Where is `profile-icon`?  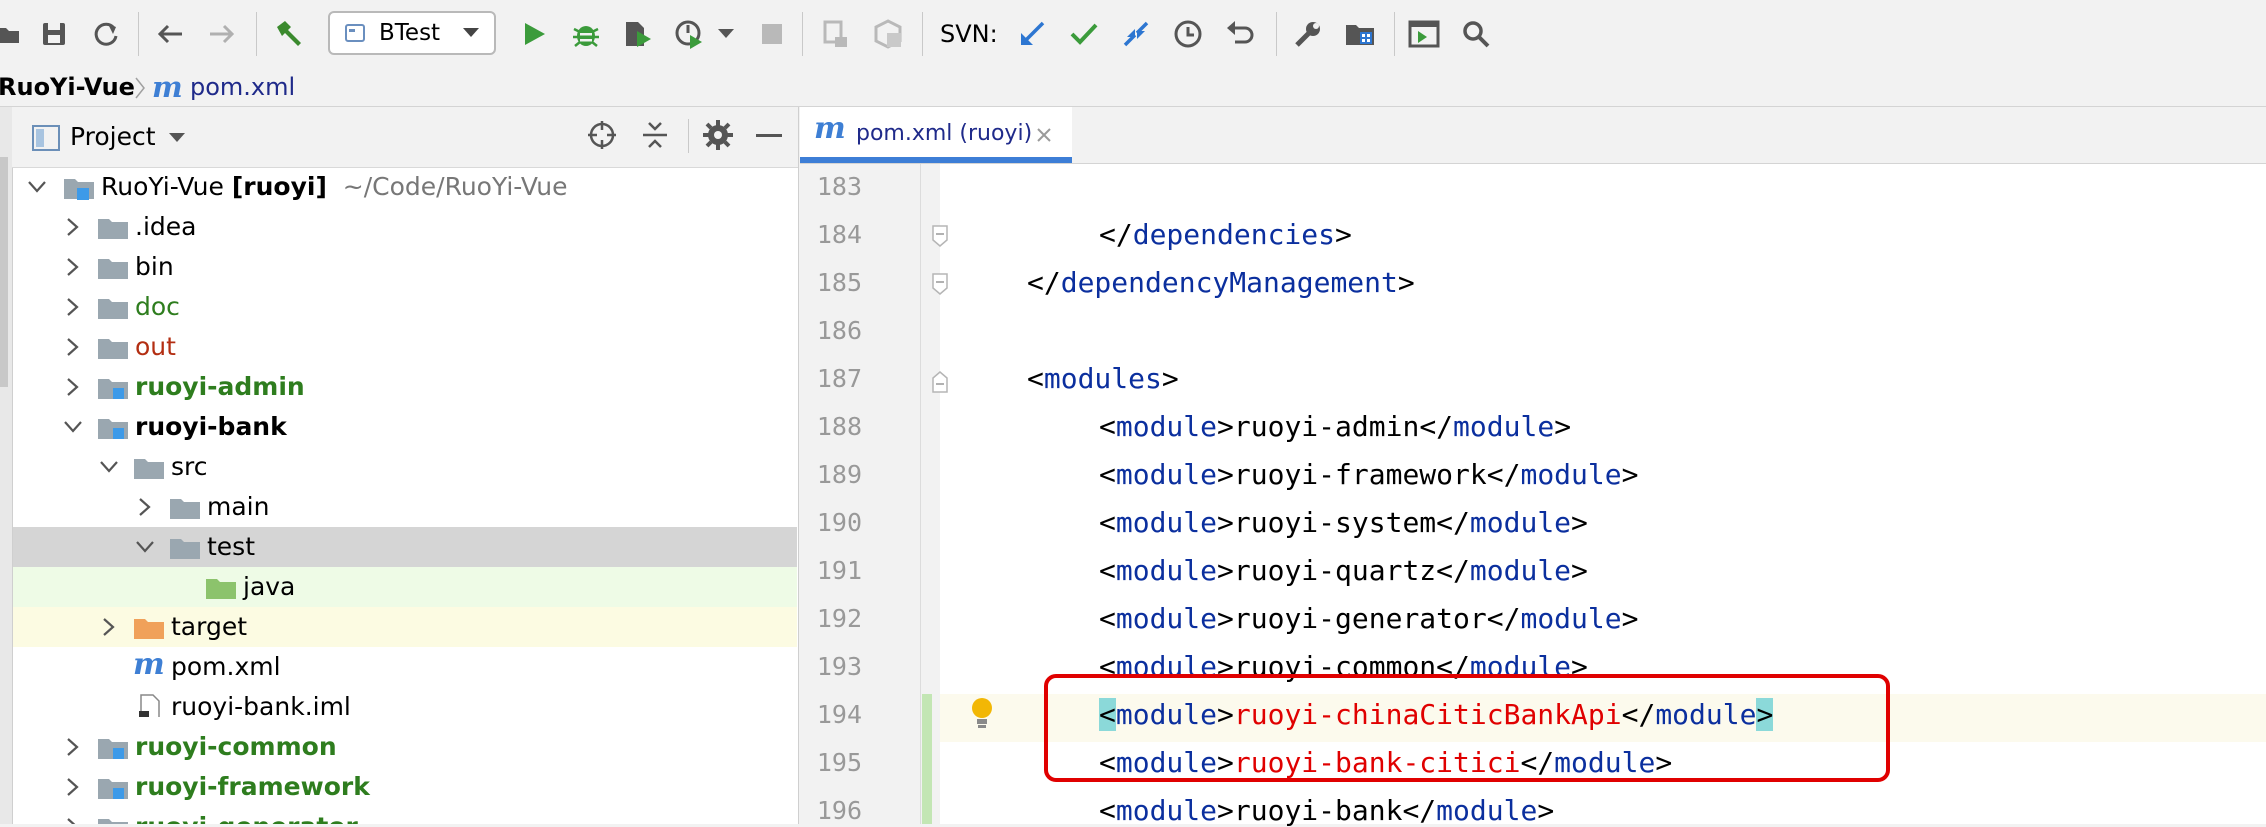 profile-icon is located at coordinates (690, 34).